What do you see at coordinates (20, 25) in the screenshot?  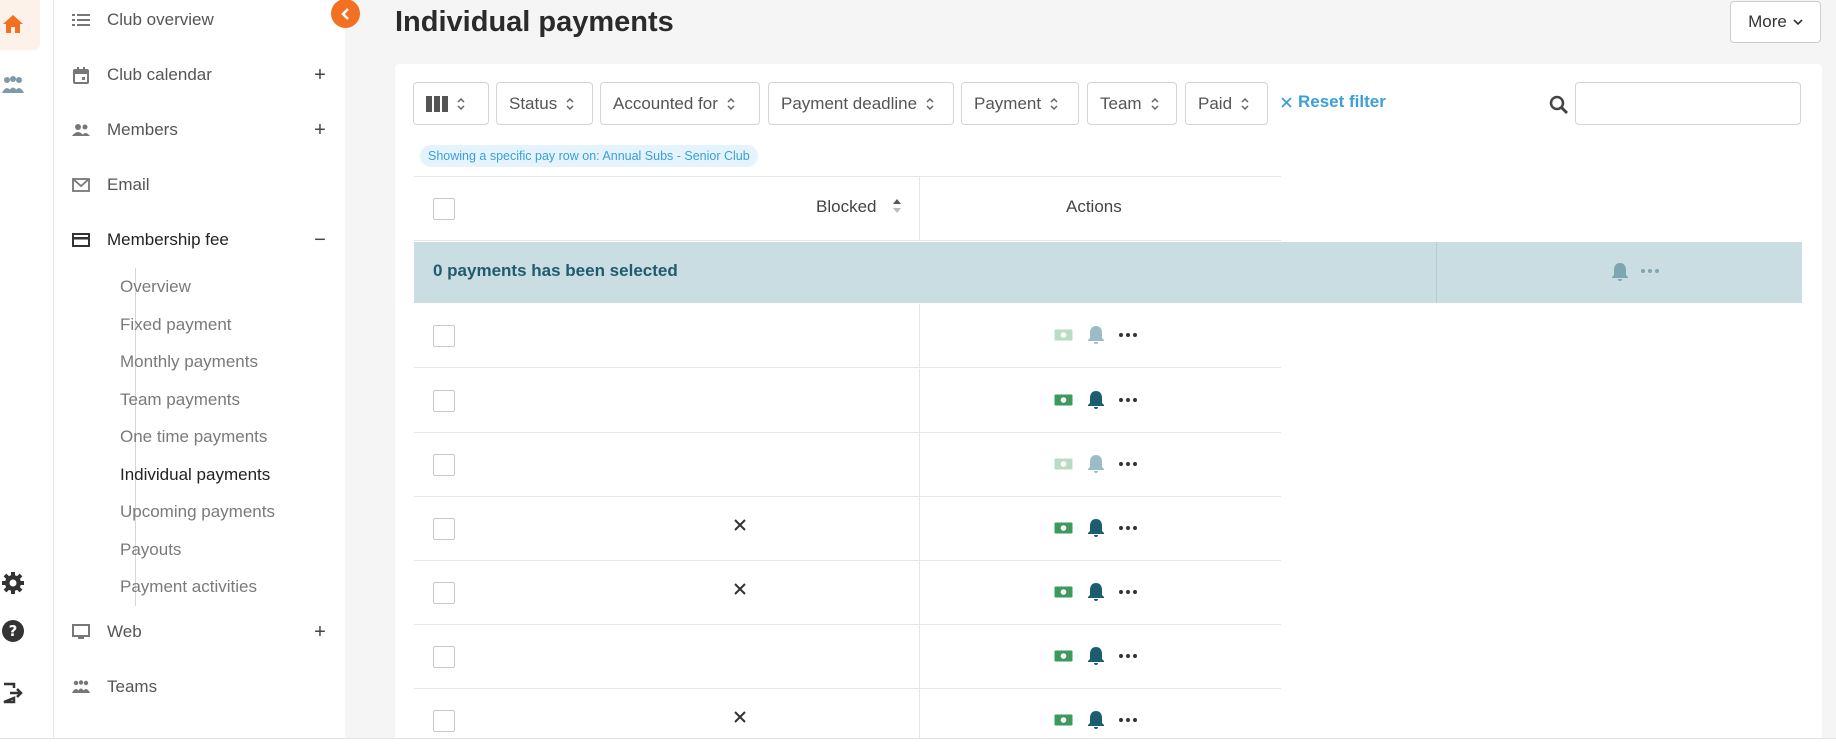 I see `home-nav` at bounding box center [20, 25].